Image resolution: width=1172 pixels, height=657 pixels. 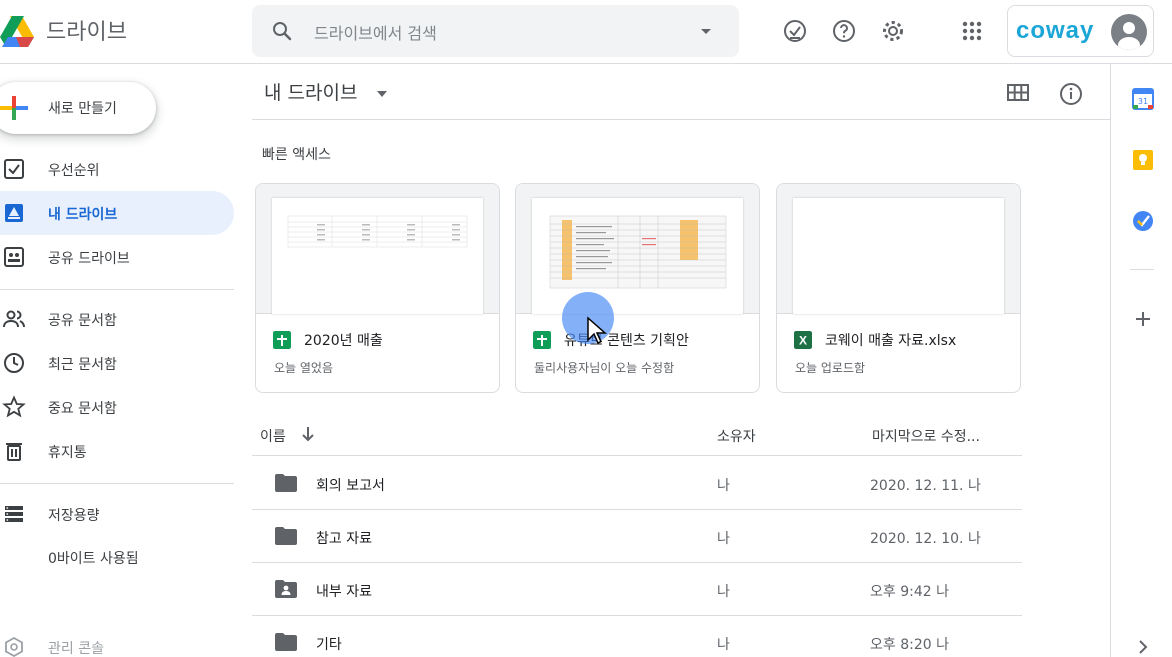 I want to click on side-panel-divider, so click(x=1142, y=269).